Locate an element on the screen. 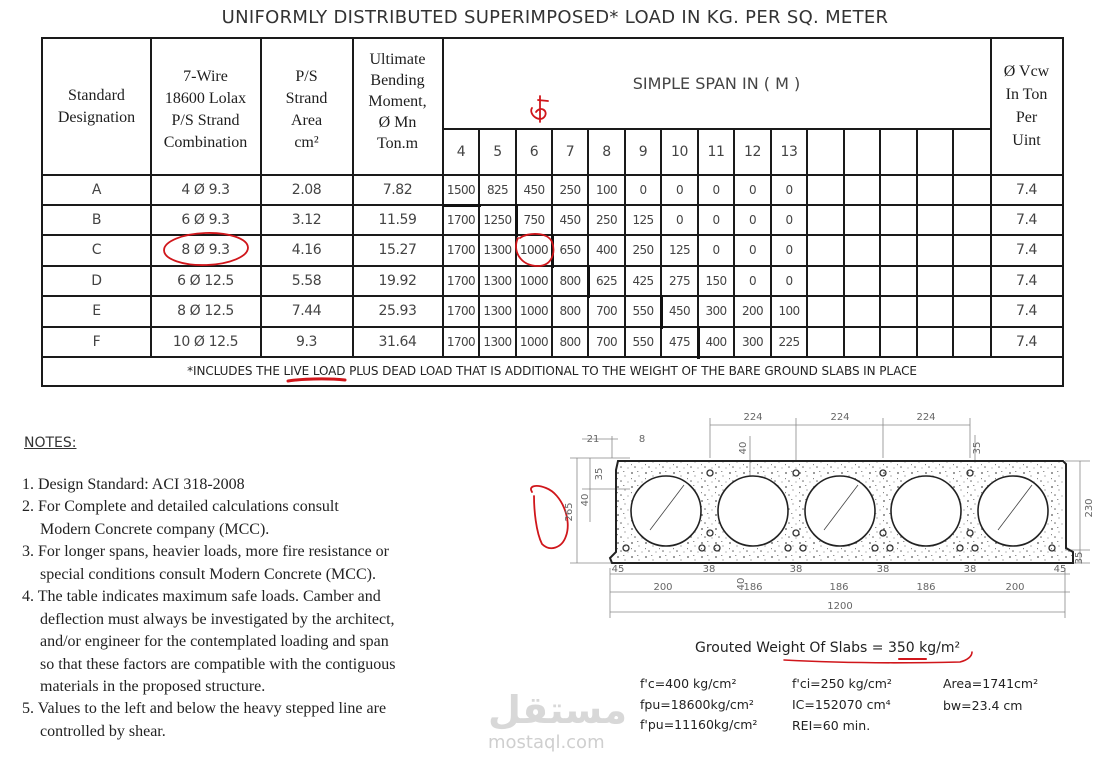 This screenshot has width=1110, height=768. watermark-latin: mostaql.com is located at coordinates (546, 742).